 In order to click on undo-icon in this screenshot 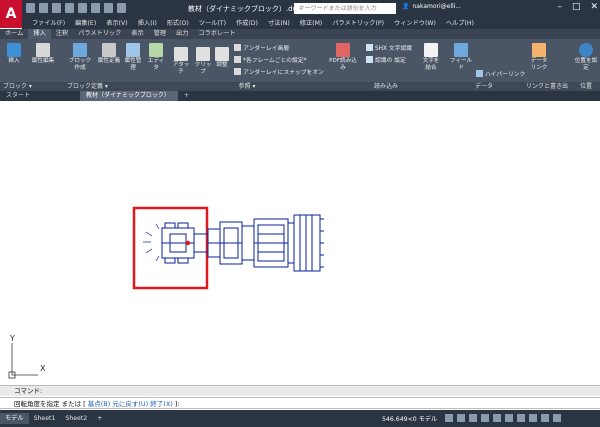, I will do `click(108, 8)`.